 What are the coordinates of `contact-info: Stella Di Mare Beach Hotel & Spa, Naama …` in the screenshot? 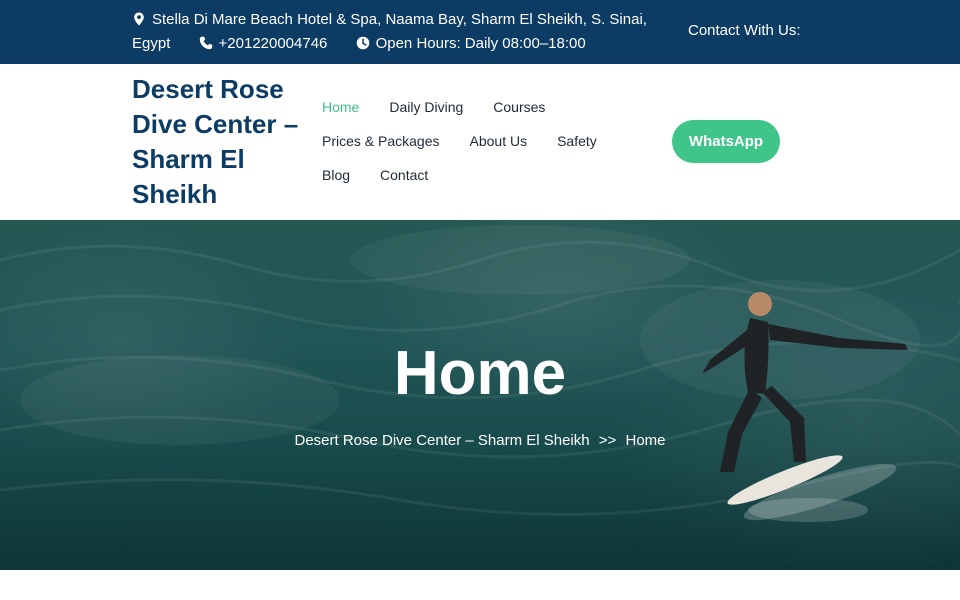 It's located at (392, 32).